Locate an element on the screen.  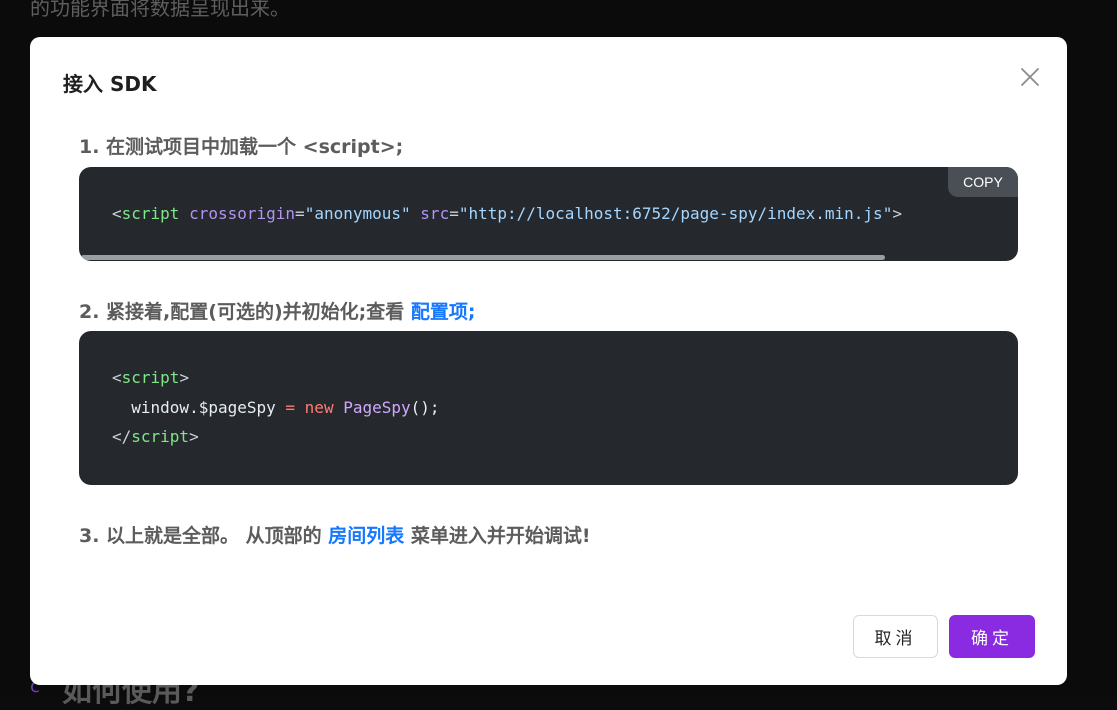
step-1-text: 1. 在测试项目中加载一个 <script>; is located at coordinates (241, 147).